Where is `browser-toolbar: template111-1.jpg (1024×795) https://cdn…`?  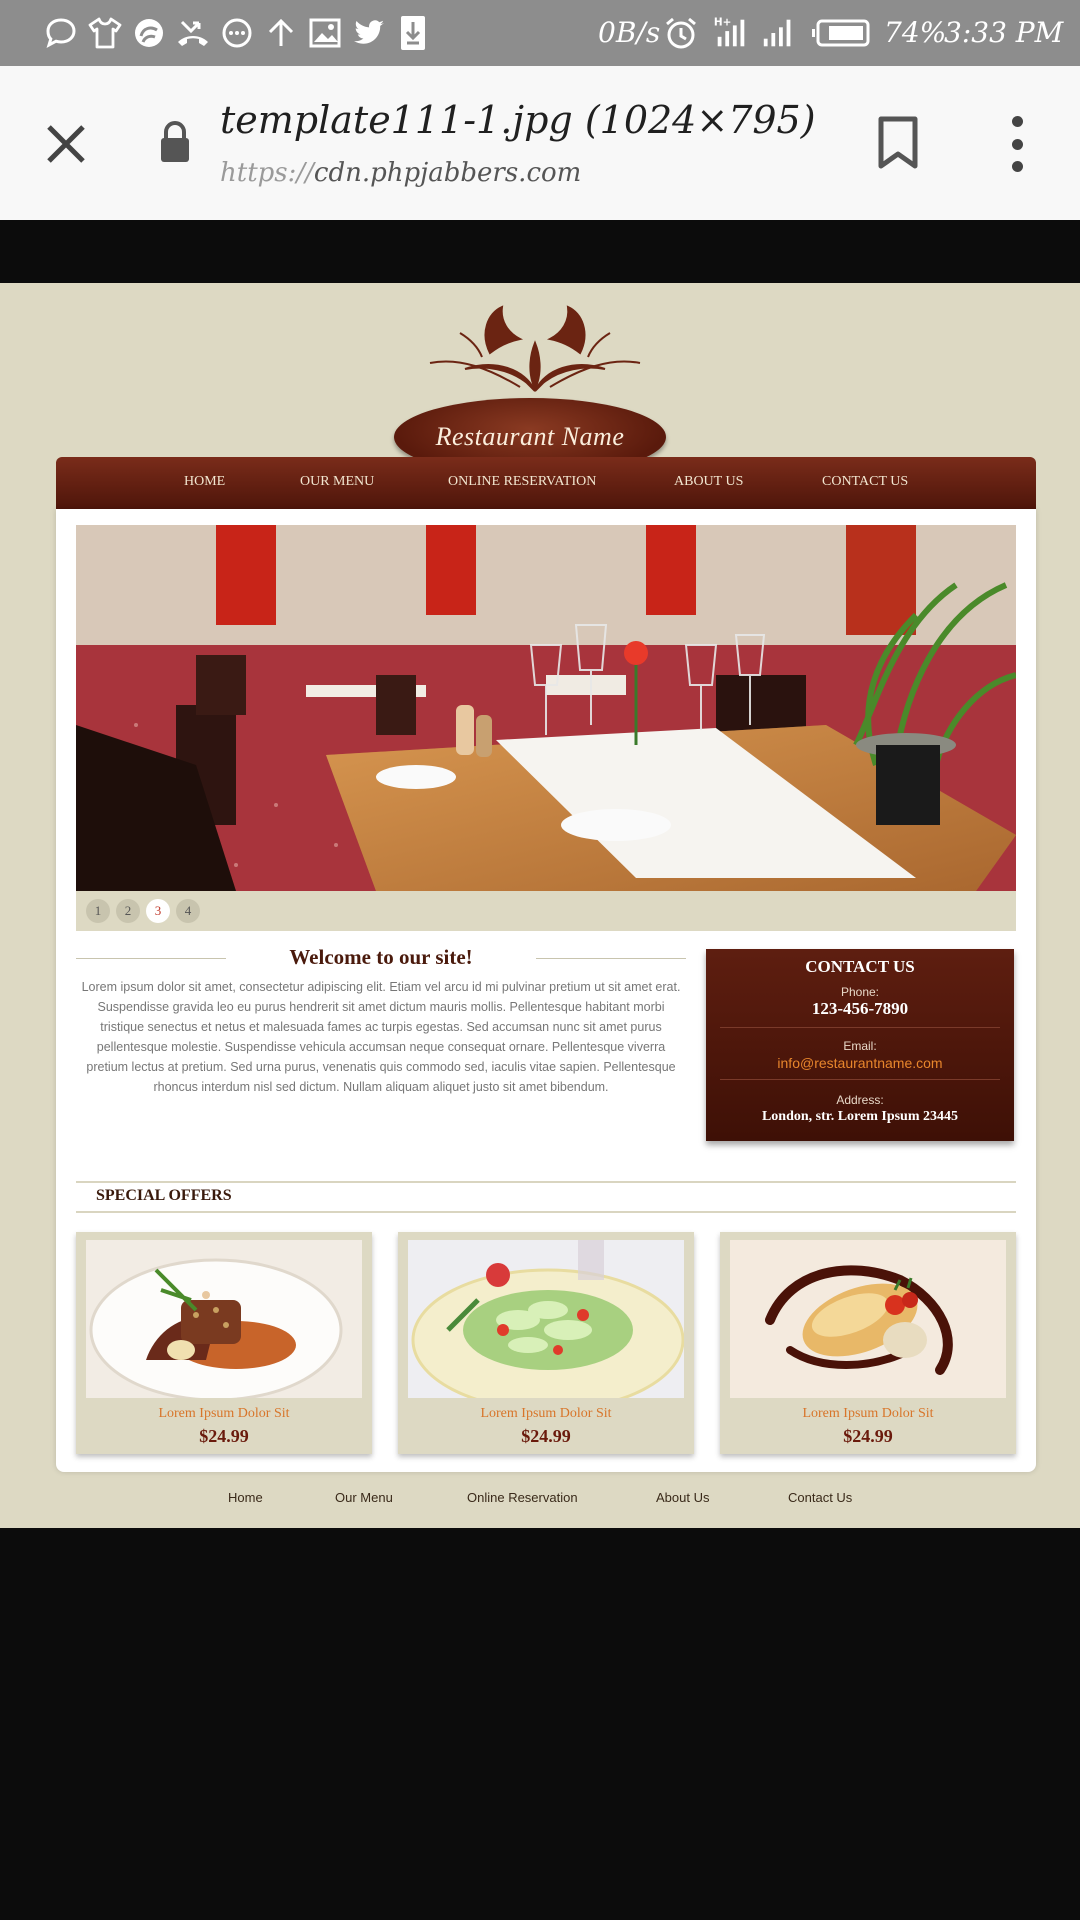 browser-toolbar: template111-1.jpg (1024×795) https://cdn… is located at coordinates (540, 143).